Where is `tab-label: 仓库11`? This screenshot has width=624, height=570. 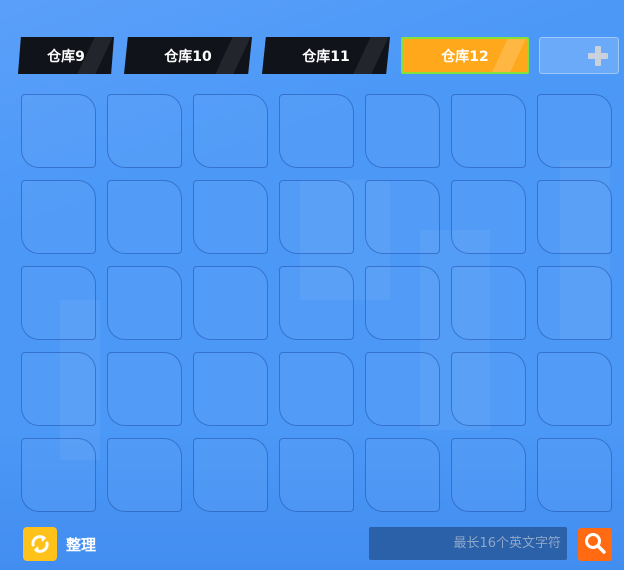 tab-label: 仓库11 is located at coordinates (326, 56).